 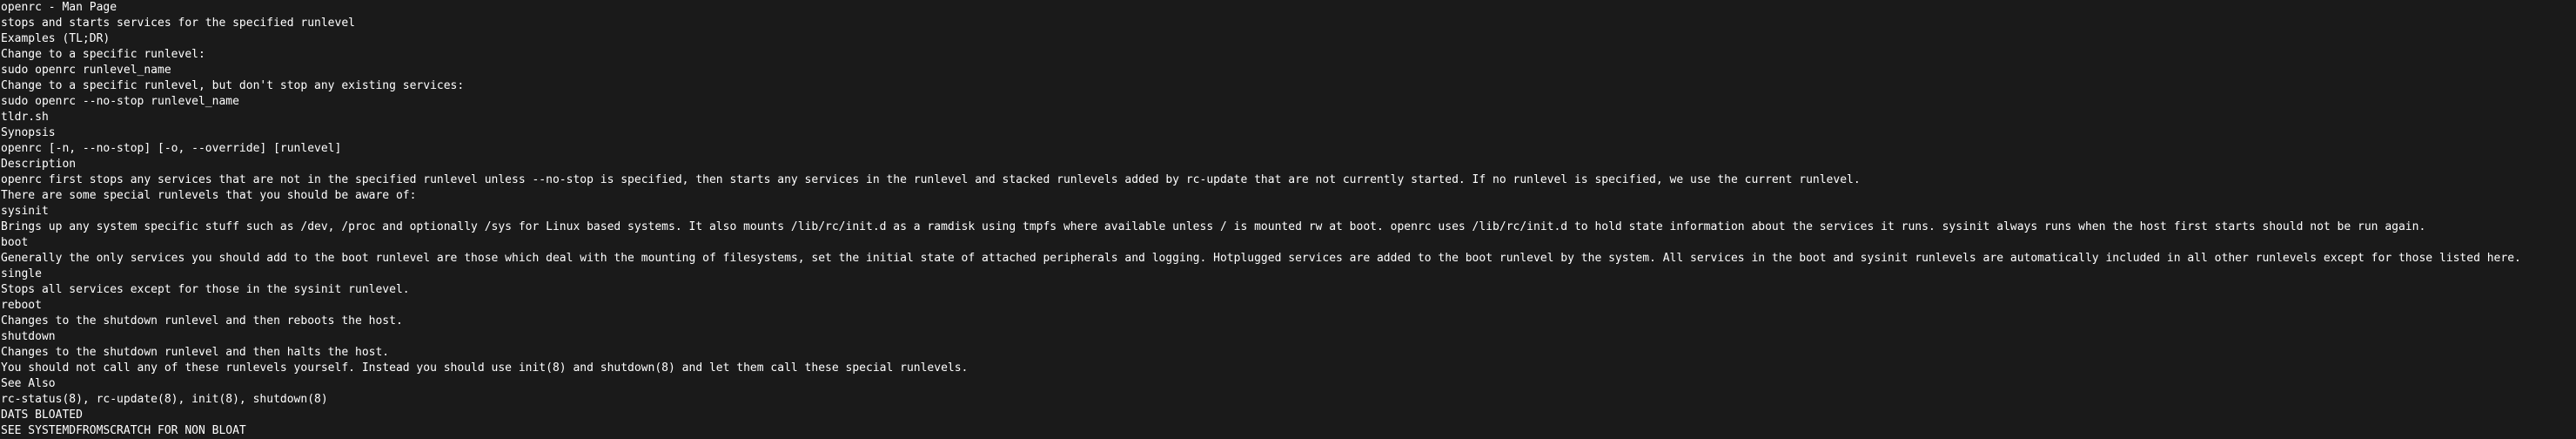 I want to click on section-heading-examples: Examples (TL;DR), so click(x=56, y=38).